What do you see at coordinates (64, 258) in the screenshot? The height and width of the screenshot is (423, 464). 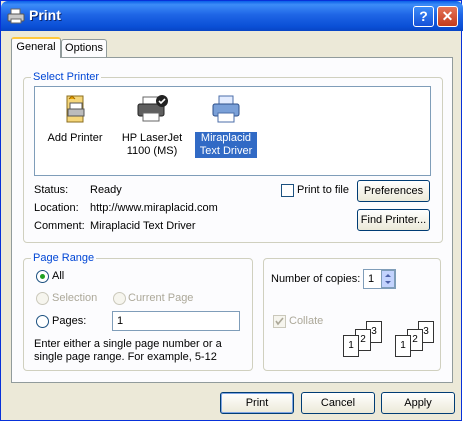 I see `page-range-legend: Page Range` at bounding box center [64, 258].